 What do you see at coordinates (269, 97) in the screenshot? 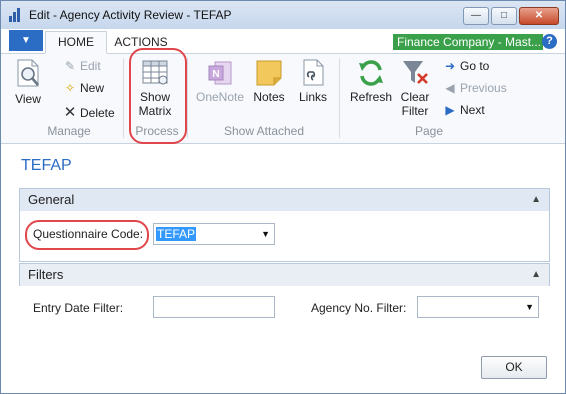
I see `notes-label: Notes` at bounding box center [269, 97].